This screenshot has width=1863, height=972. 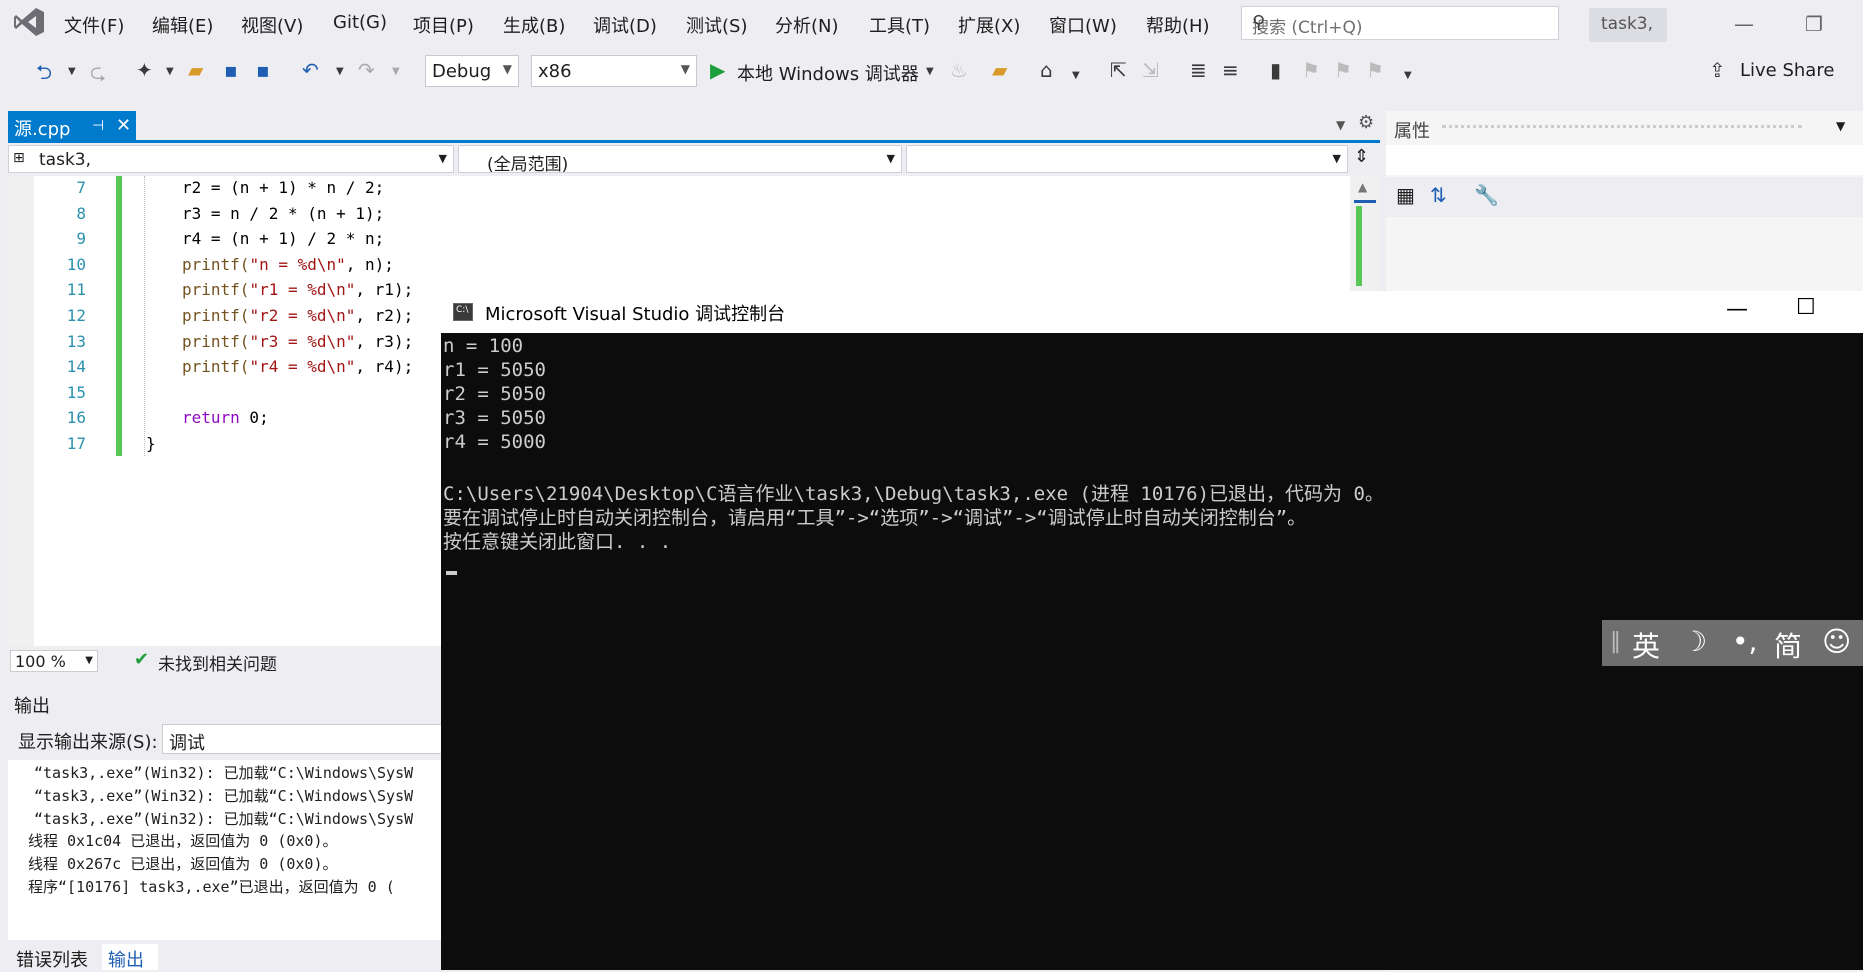 I want to click on menu-test: 测试(S), so click(x=716, y=25).